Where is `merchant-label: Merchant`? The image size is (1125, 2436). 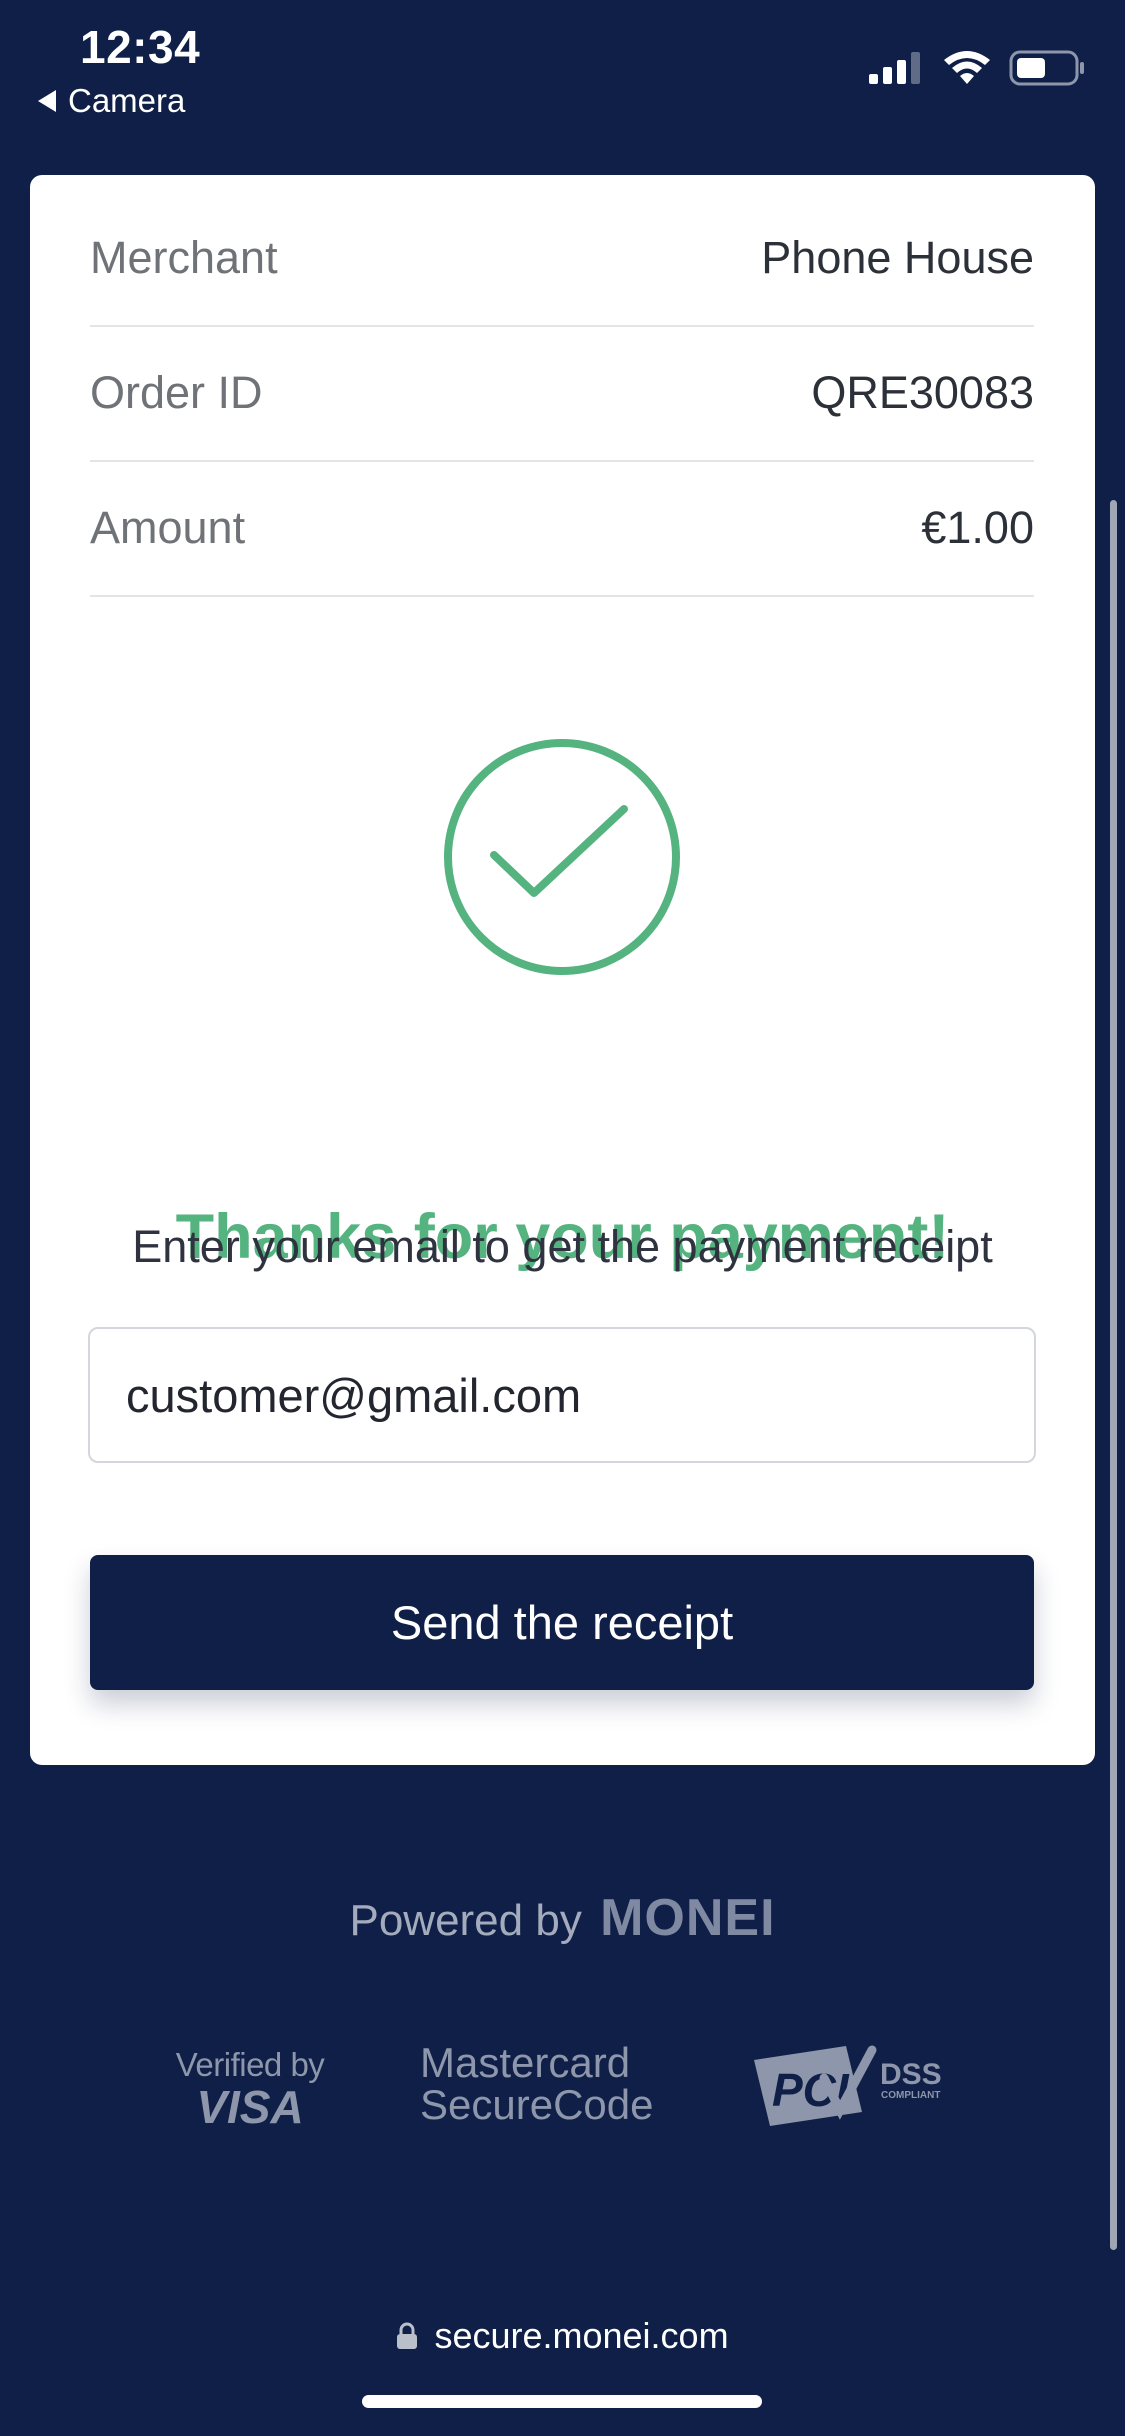
merchant-label: Merchant is located at coordinates (184, 257).